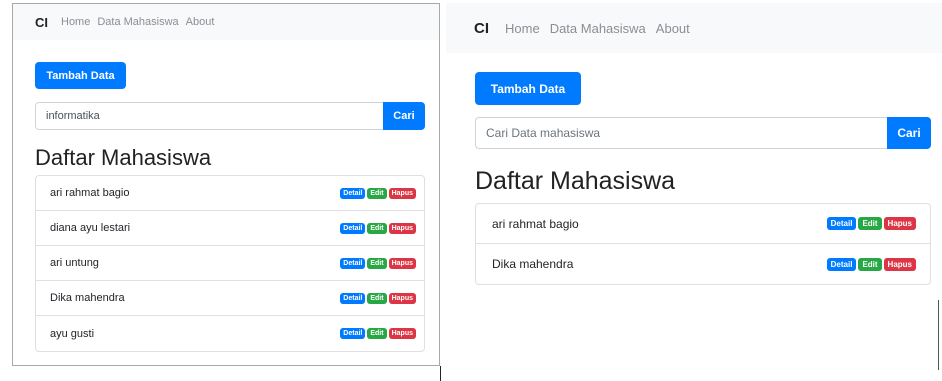  I want to click on search-group: Cari Data mahasiswa Cari, so click(703, 133).